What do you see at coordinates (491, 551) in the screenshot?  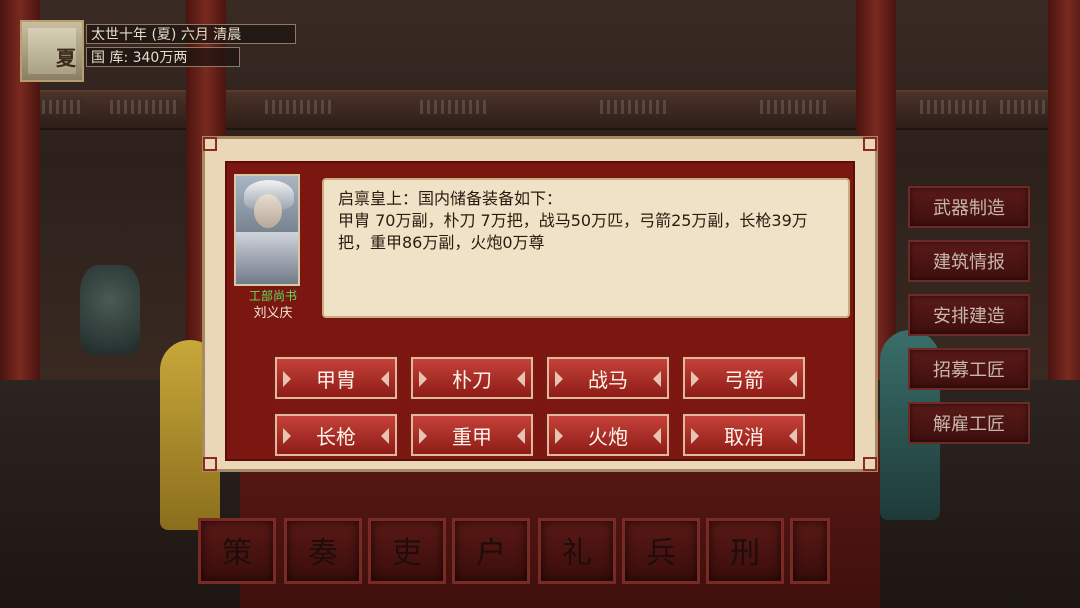 I see `ministry-button-revenue: 户` at bounding box center [491, 551].